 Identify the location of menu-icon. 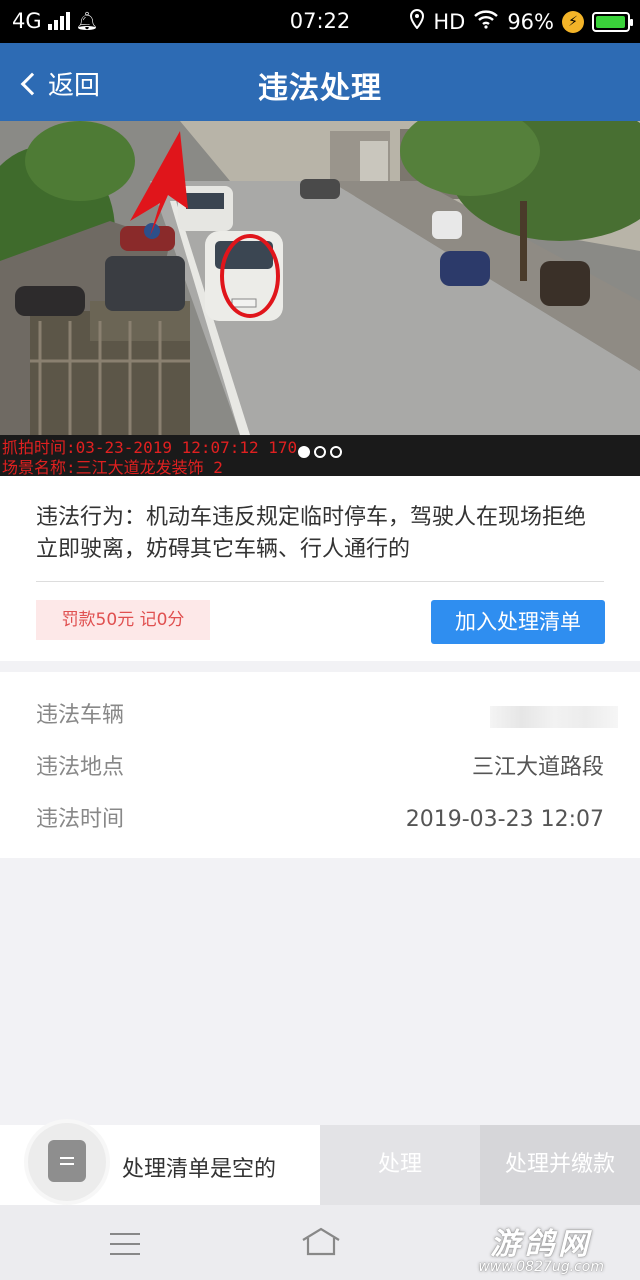
(125, 1244).